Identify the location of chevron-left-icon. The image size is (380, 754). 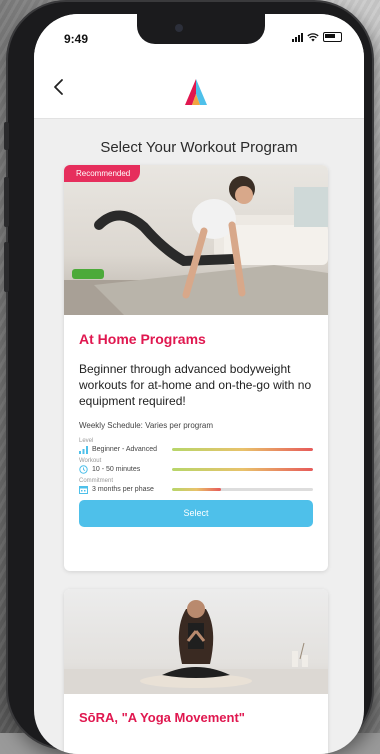
(59, 87).